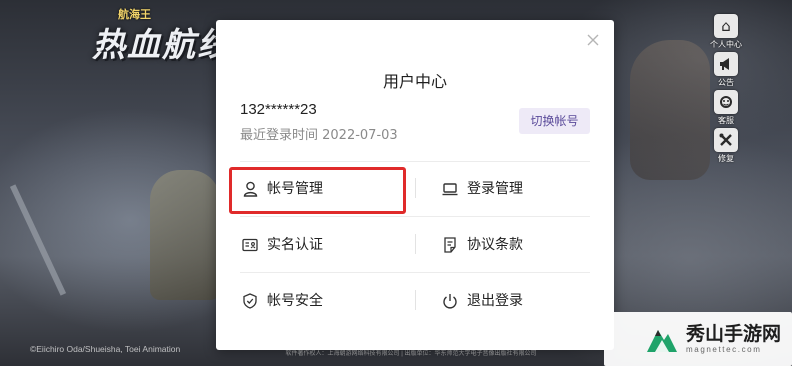 This screenshot has width=792, height=366. Describe the element at coordinates (726, 158) in the screenshot. I see `menu-label: 修复` at that location.